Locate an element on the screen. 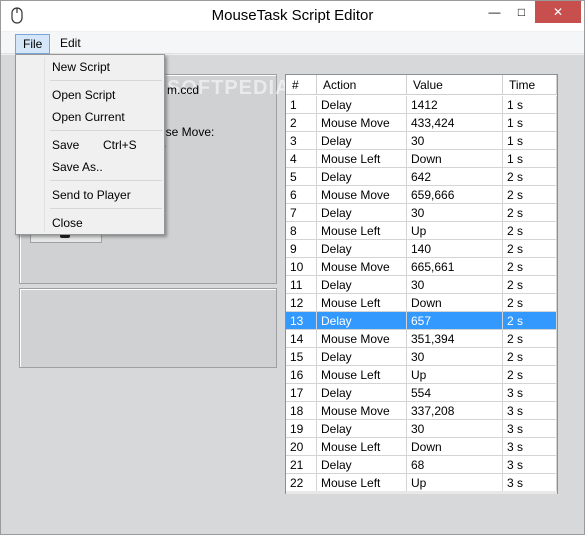  cell-number: 5 is located at coordinates (301, 177).